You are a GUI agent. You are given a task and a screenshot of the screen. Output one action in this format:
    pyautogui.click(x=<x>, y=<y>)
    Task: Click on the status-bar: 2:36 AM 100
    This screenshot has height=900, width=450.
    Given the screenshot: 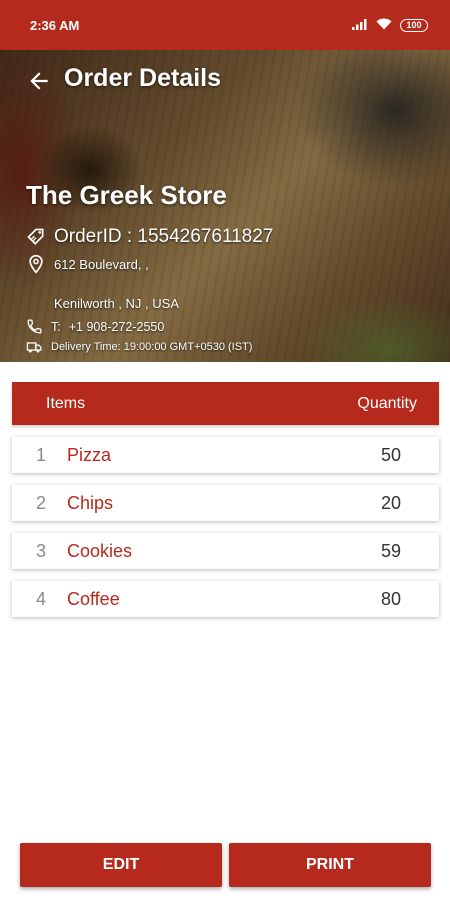 What is the action you would take?
    pyautogui.click(x=225, y=25)
    